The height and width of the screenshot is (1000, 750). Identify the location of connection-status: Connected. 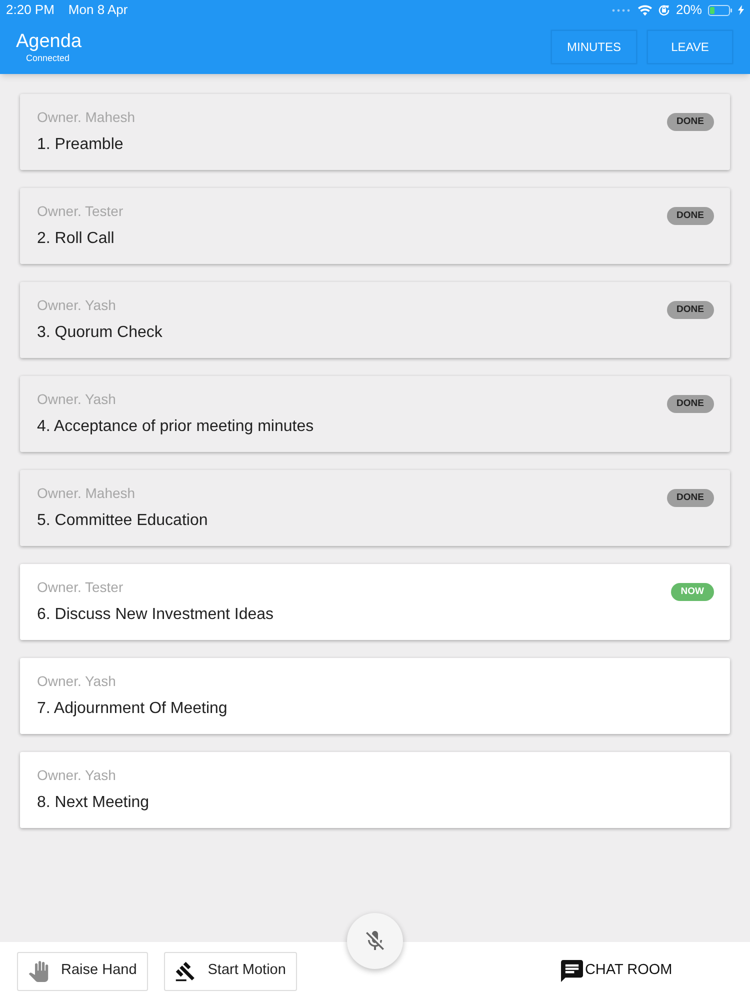
(48, 58).